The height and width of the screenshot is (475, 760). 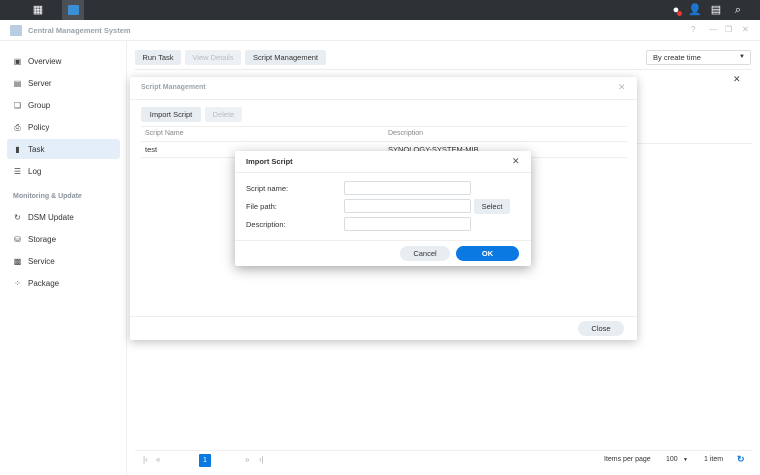 What do you see at coordinates (38, 10) in the screenshot?
I see `apps-grid-icon: ▦` at bounding box center [38, 10].